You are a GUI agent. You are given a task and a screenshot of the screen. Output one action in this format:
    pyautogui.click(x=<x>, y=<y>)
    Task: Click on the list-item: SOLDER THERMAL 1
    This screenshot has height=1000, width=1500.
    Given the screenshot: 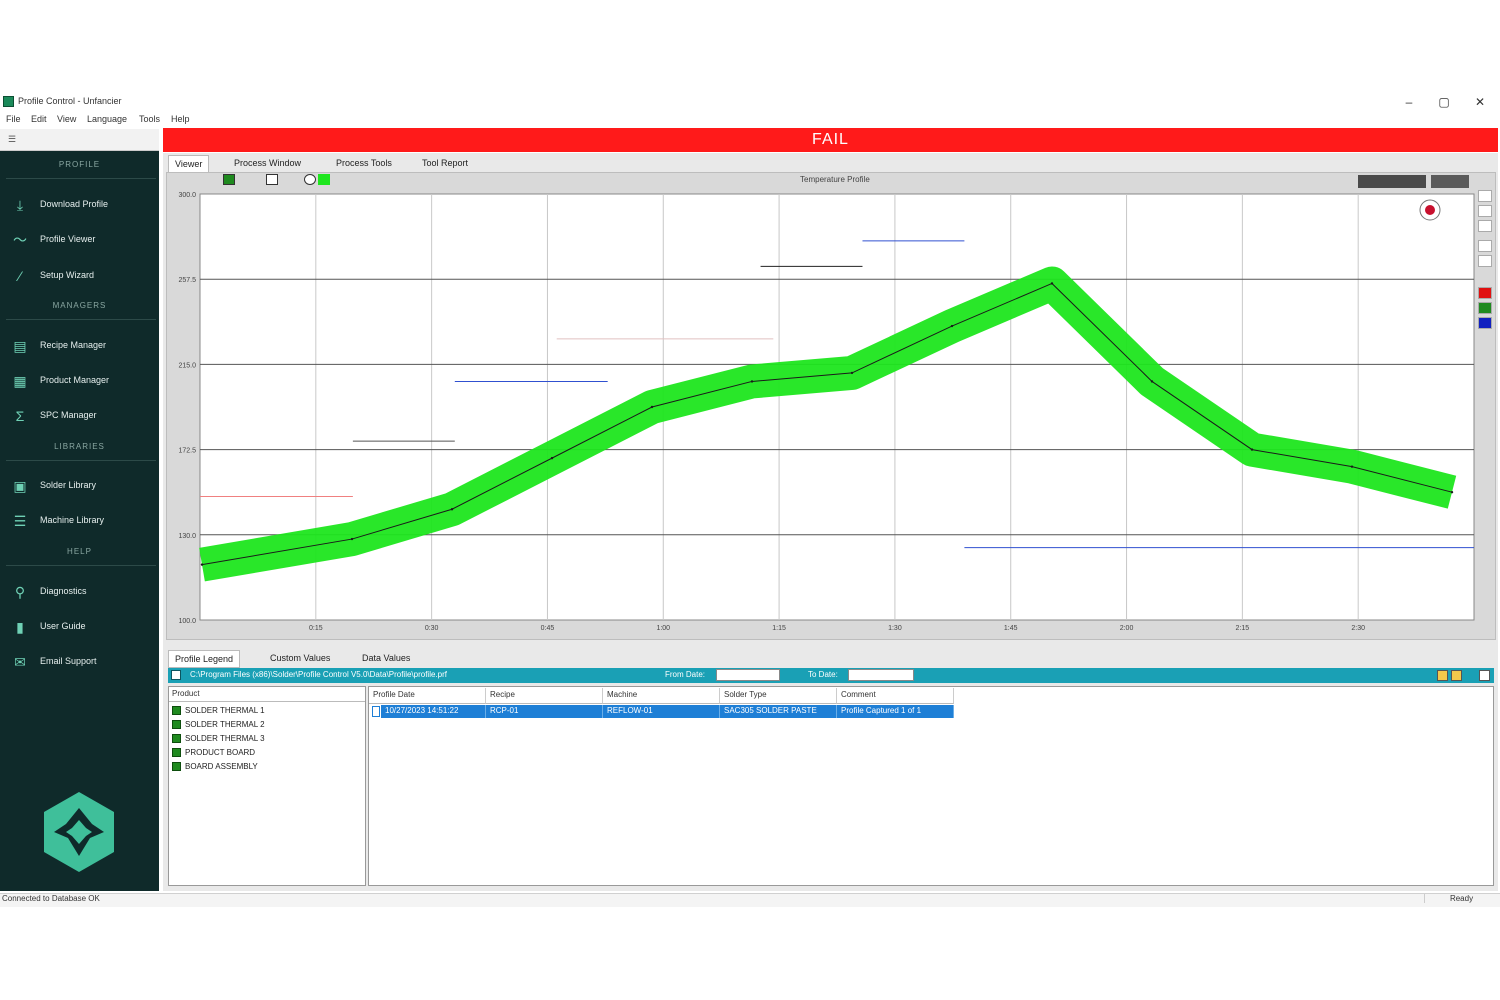 What is the action you would take?
    pyautogui.click(x=218, y=712)
    